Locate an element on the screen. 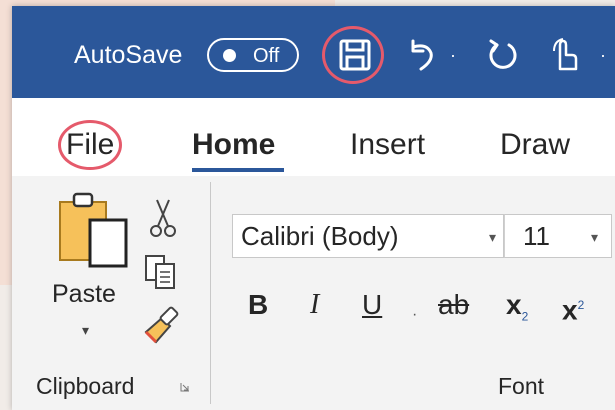  font-group-label: Font is located at coordinates (521, 386).